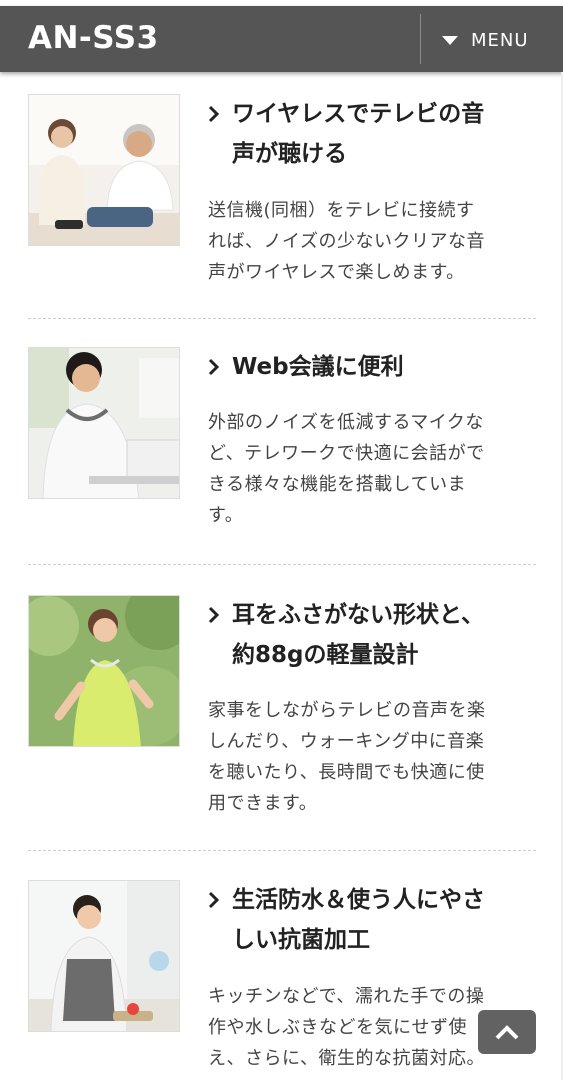 The image size is (563, 1080). I want to click on header-divider, so click(420, 39).